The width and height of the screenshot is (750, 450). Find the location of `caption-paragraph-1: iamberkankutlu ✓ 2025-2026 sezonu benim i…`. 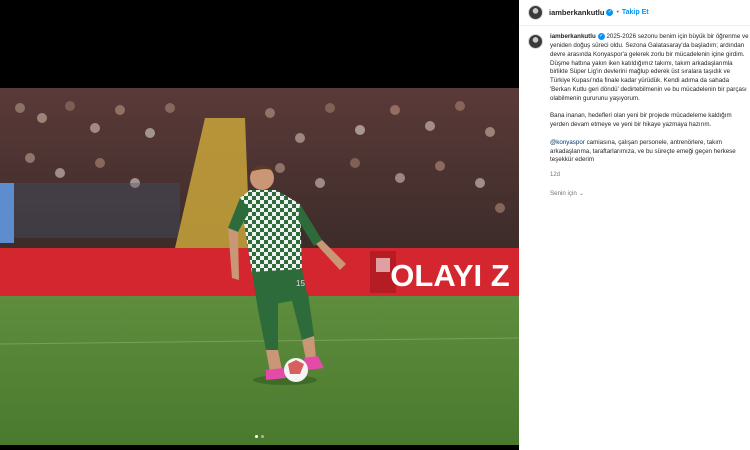

caption-paragraph-1: iamberkankutlu ✓ 2025-2026 sezonu benim i… is located at coordinates (650, 68).